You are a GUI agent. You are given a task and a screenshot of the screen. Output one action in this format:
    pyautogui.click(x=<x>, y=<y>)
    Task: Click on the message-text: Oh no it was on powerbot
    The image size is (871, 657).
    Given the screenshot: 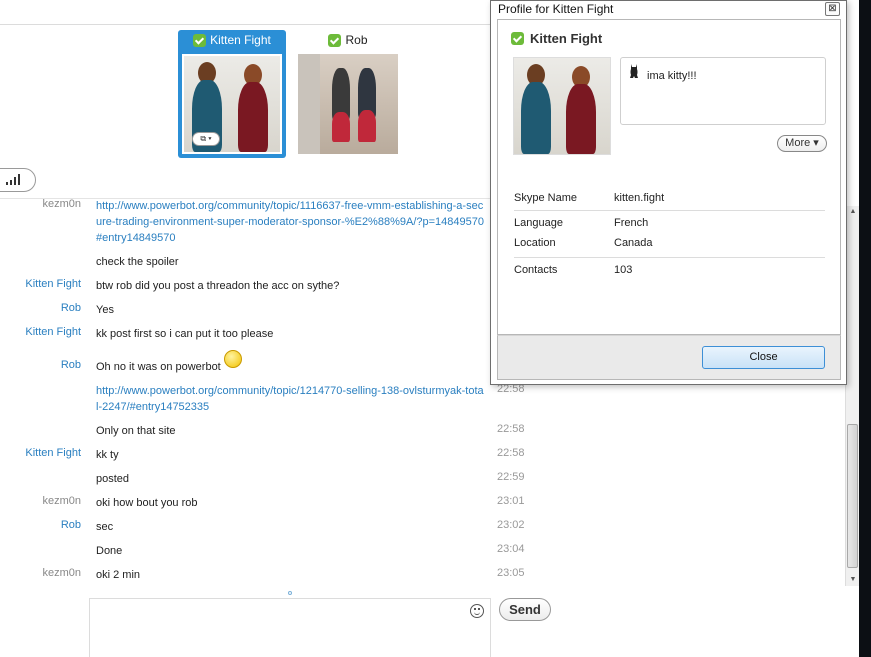 What is the action you would take?
    pyautogui.click(x=158, y=367)
    